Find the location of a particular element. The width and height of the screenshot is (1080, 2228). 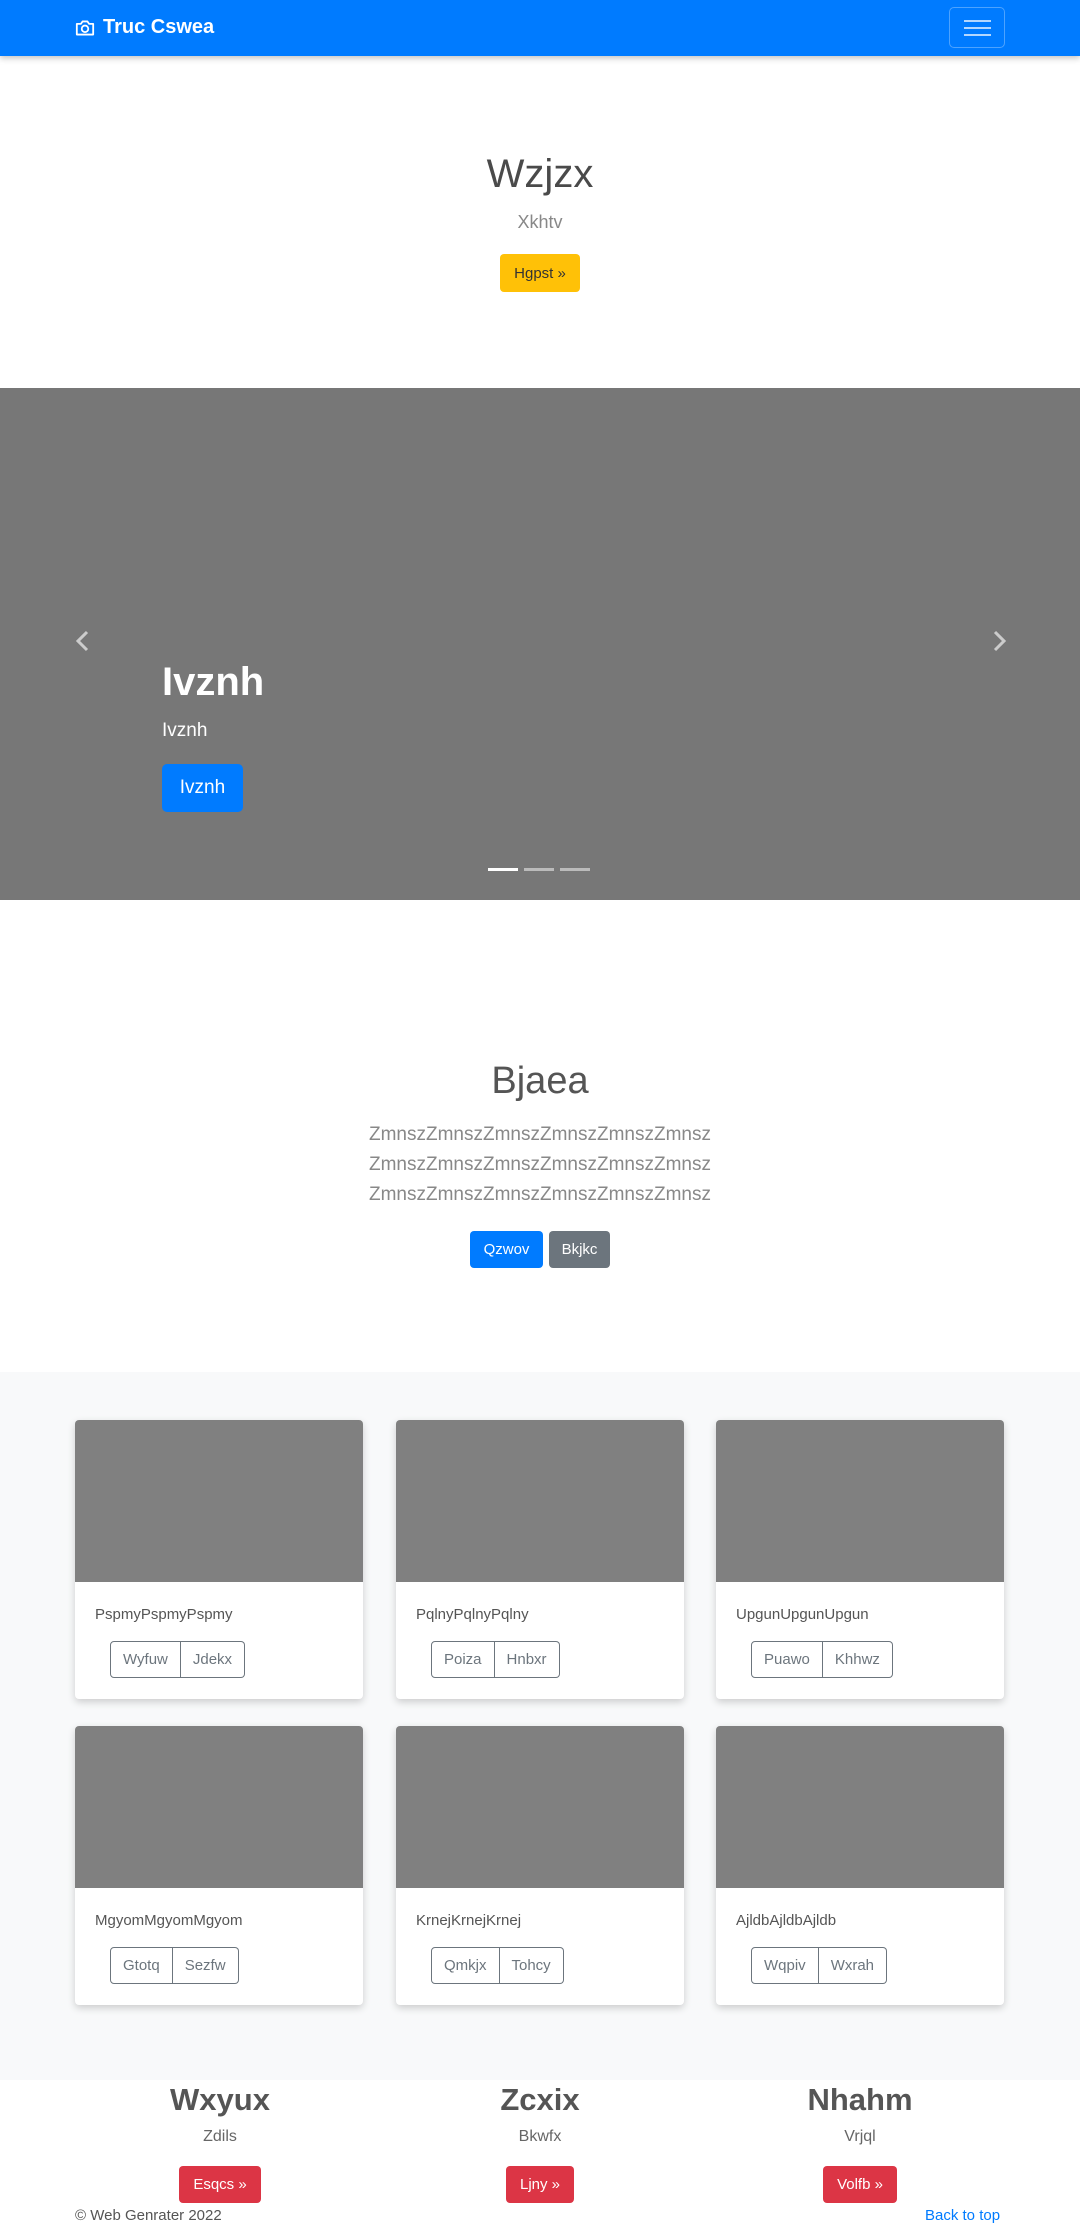

card-view-button: Puawo is located at coordinates (787, 1659).